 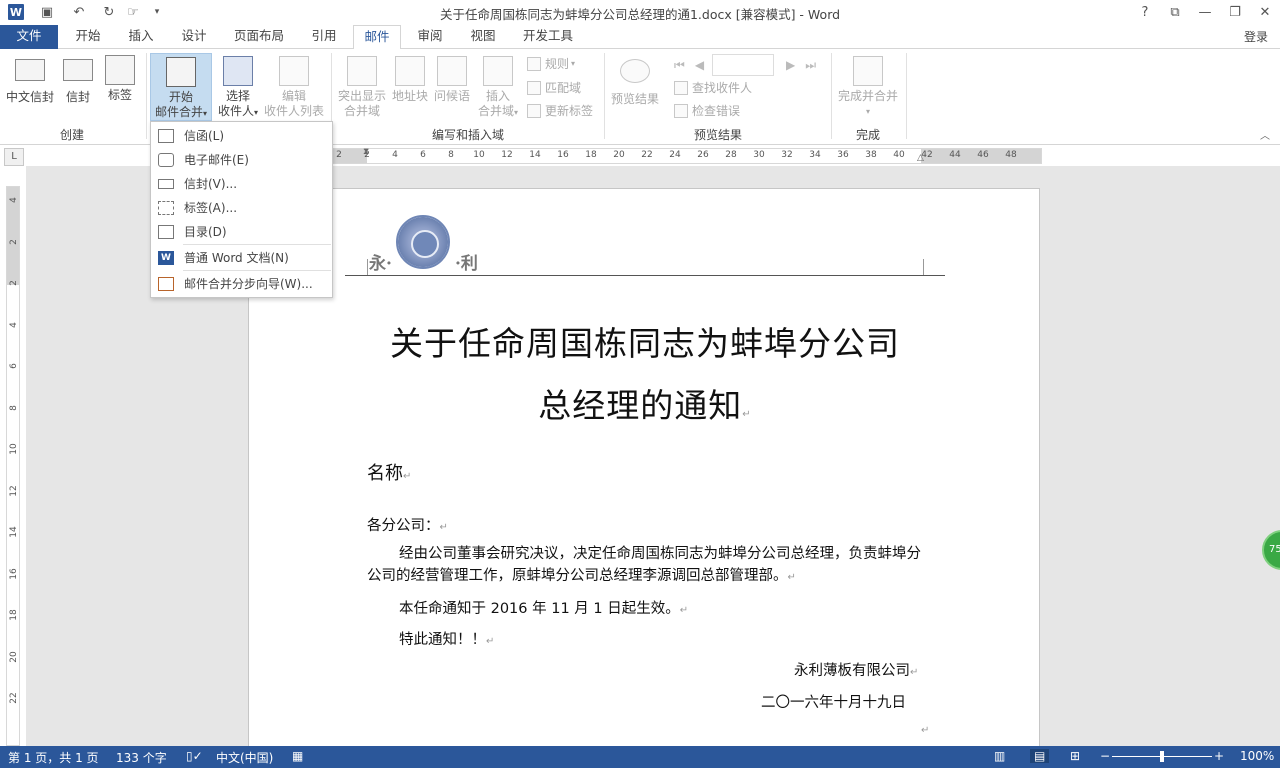 What do you see at coordinates (259, 37) in the screenshot?
I see `tab-layout: 页面布局` at bounding box center [259, 37].